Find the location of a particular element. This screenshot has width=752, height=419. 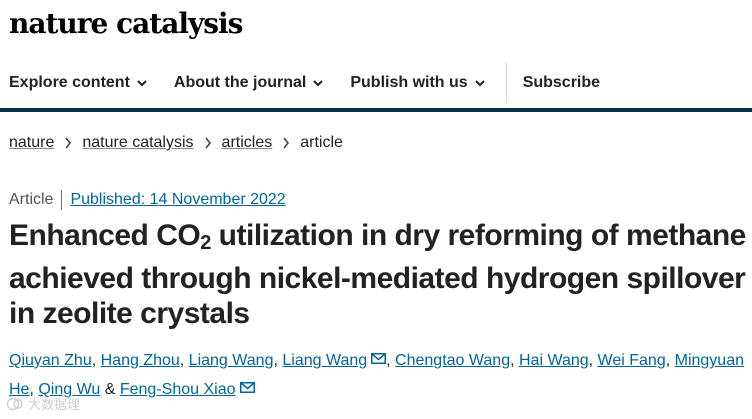

published-date-link: Published: 14 November 2022 is located at coordinates (177, 200).